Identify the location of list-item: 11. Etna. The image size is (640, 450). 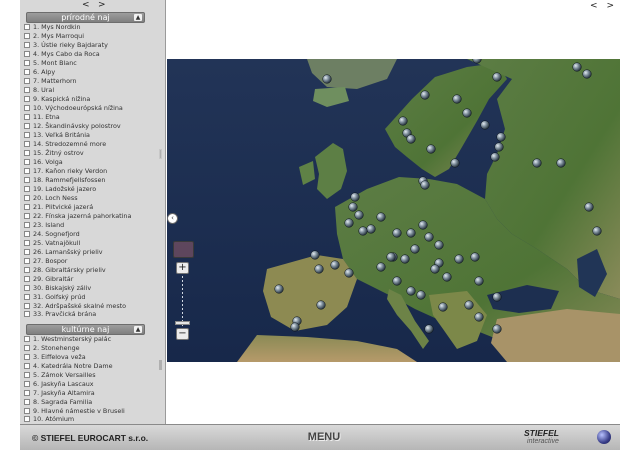
(94, 117).